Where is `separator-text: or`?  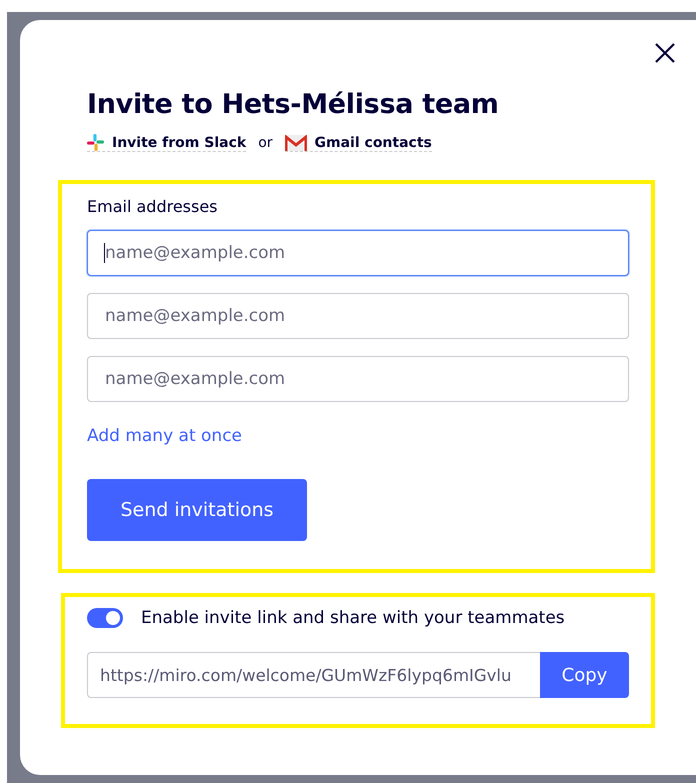 separator-text: or is located at coordinates (265, 143).